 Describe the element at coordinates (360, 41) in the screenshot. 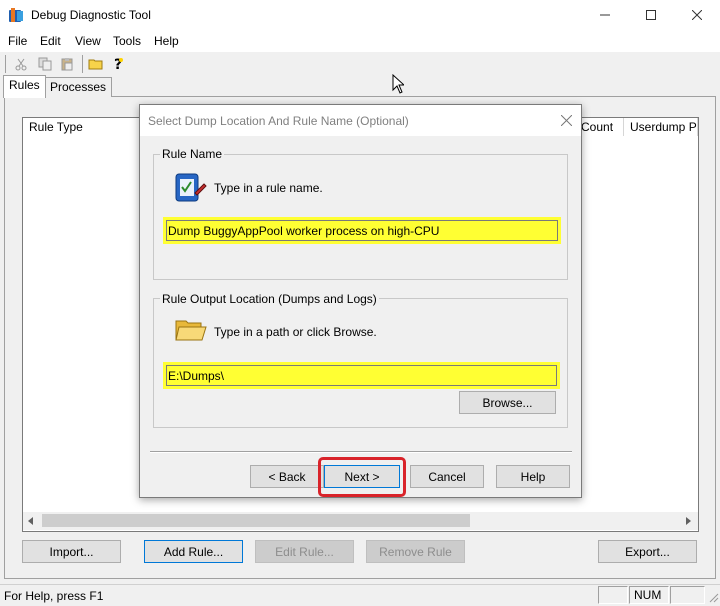

I see `menu-bar` at that location.